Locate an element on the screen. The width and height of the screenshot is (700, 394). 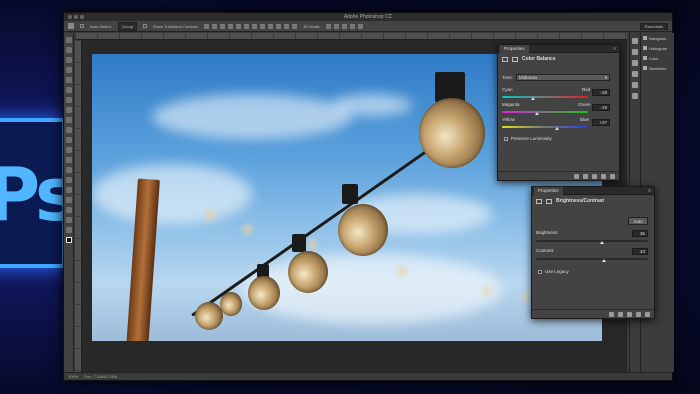
quick-select-tool-icon is located at coordinates (69, 70).